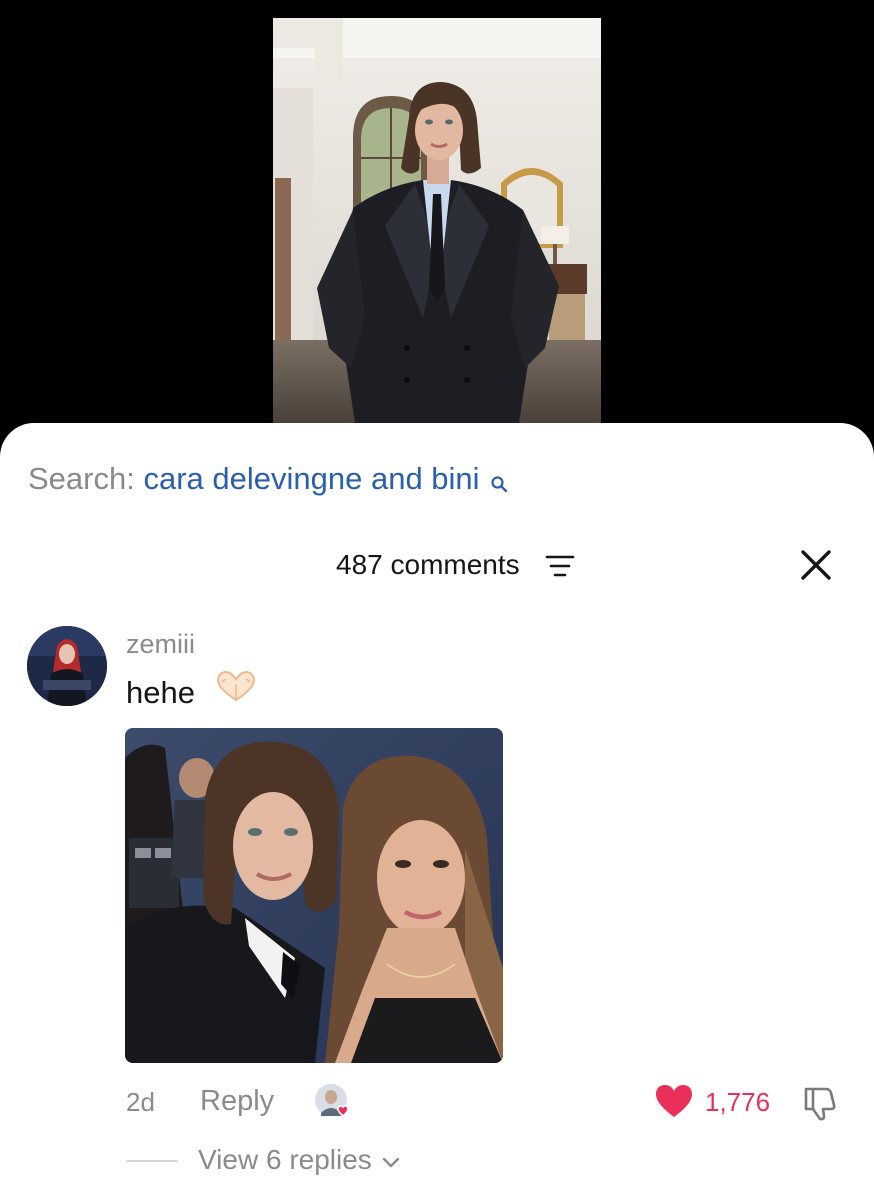 This screenshot has height=1200, width=874. I want to click on sort-icon, so click(560, 568).